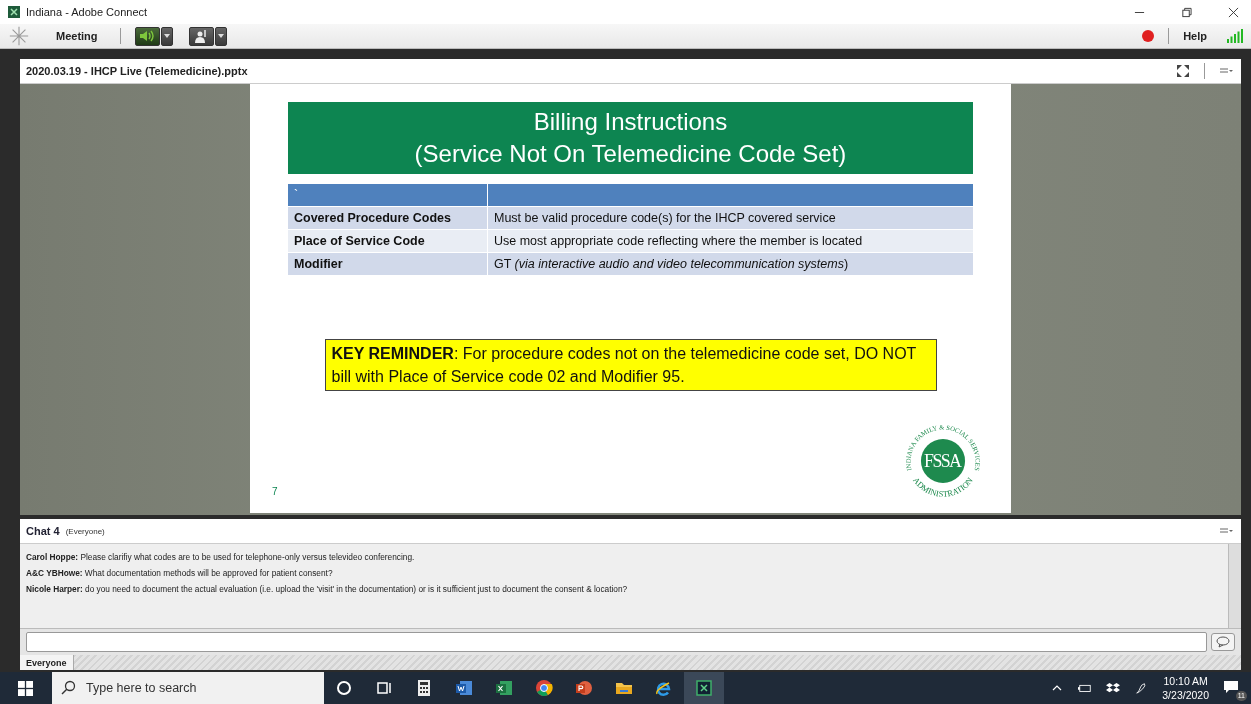 Image resolution: width=1251 pixels, height=704 pixels. I want to click on send-button, so click(1223, 642).